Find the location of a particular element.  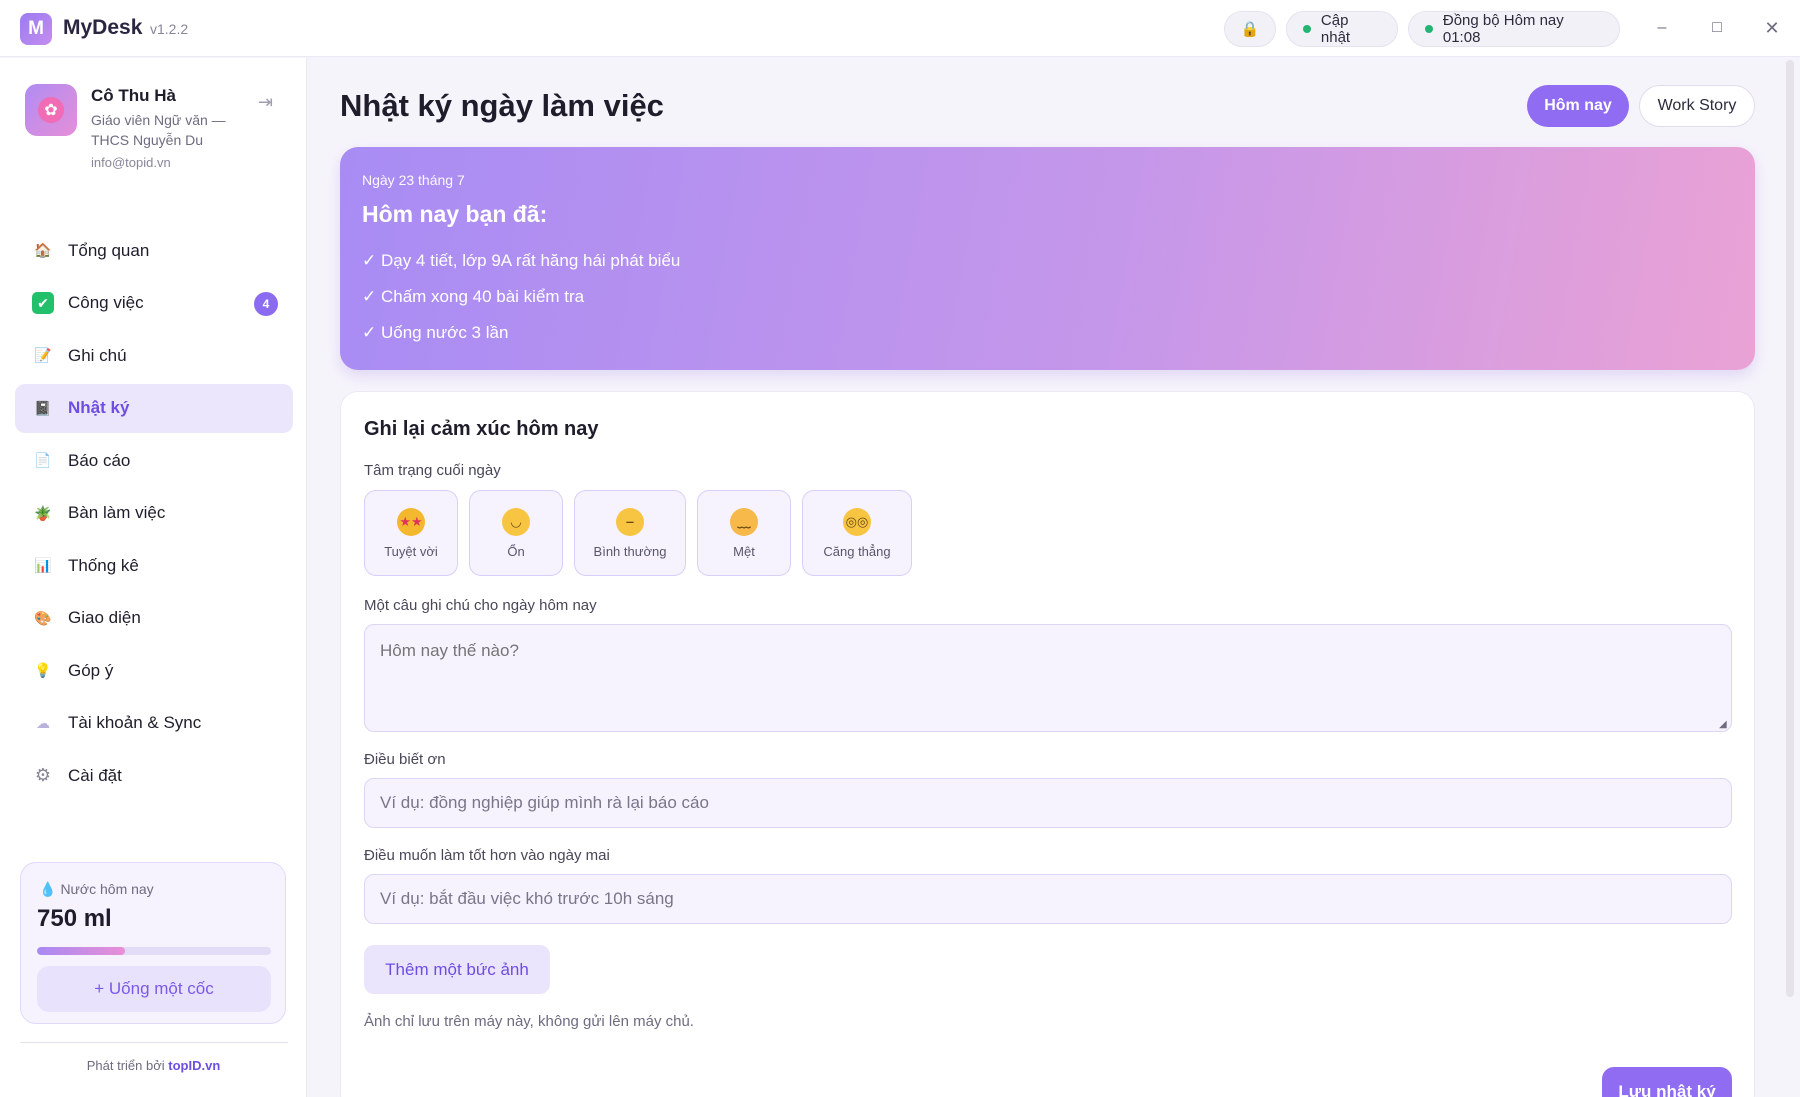

minimize-button: – is located at coordinates (1662, 28).